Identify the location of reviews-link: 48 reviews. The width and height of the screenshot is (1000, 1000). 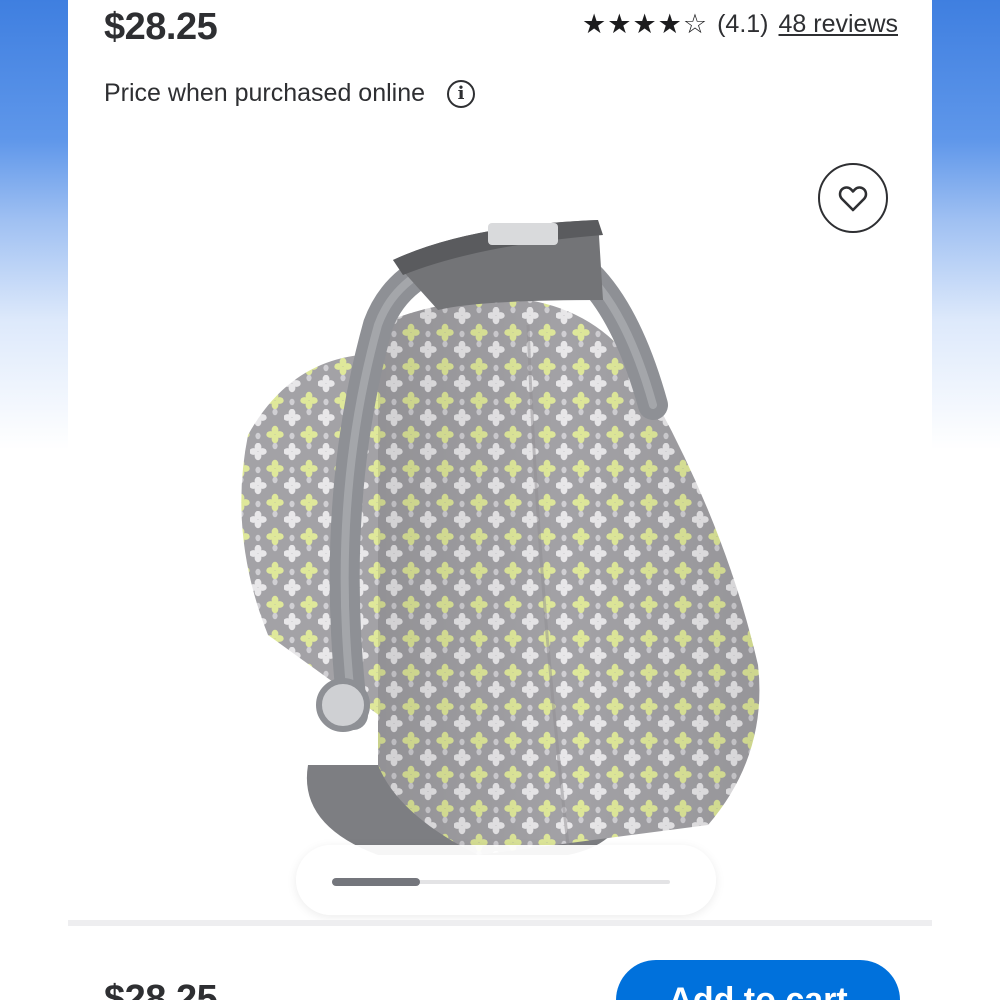
(839, 24).